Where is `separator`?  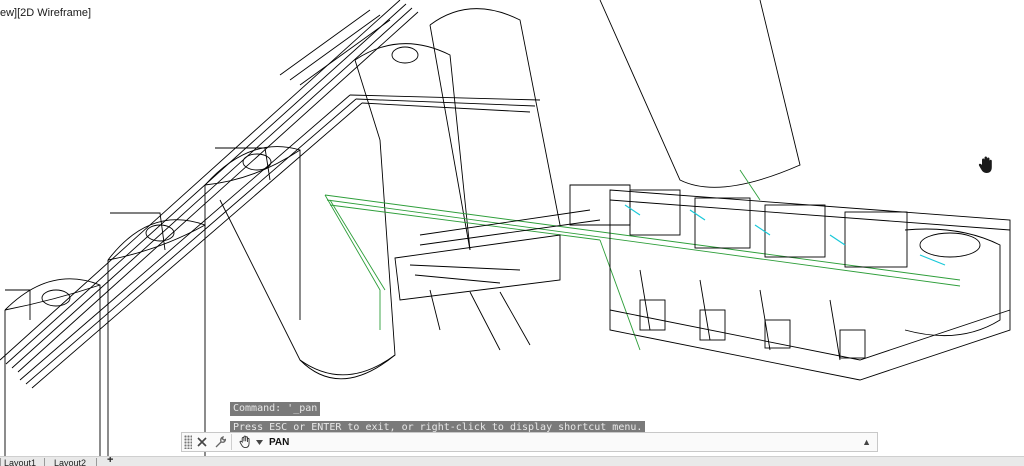
separator is located at coordinates (231, 442).